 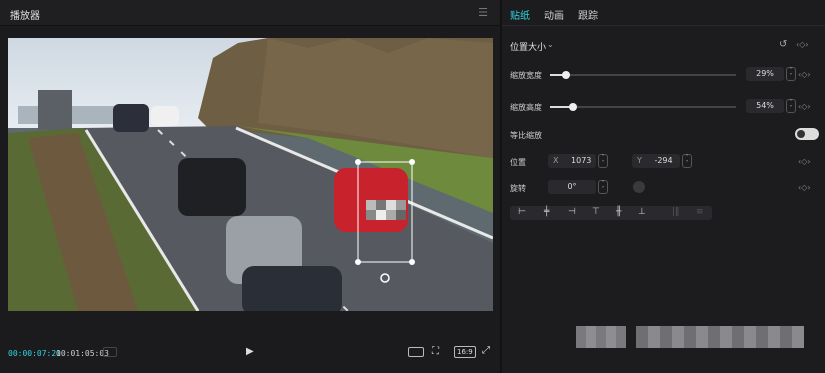 I want to click on scale-height-label: 缩放高度, so click(x=526, y=107).